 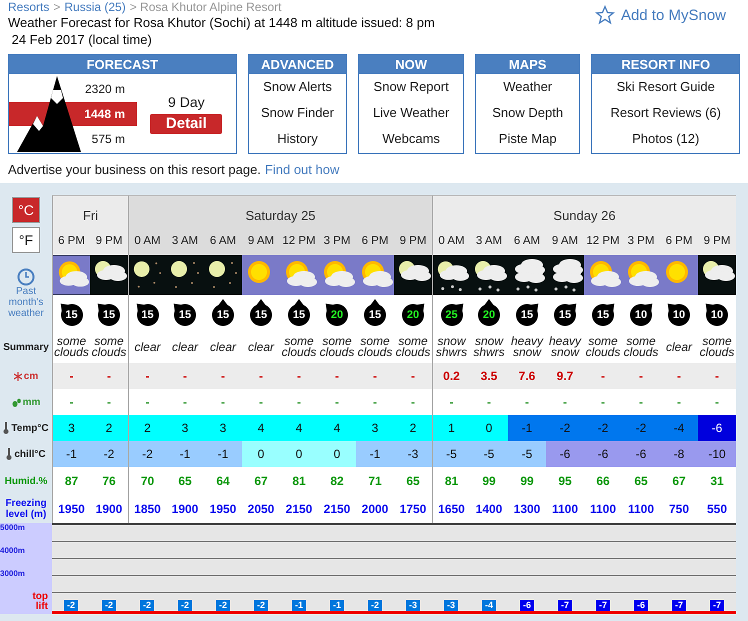 I want to click on altitude-label: 4000m, so click(x=12, y=550).